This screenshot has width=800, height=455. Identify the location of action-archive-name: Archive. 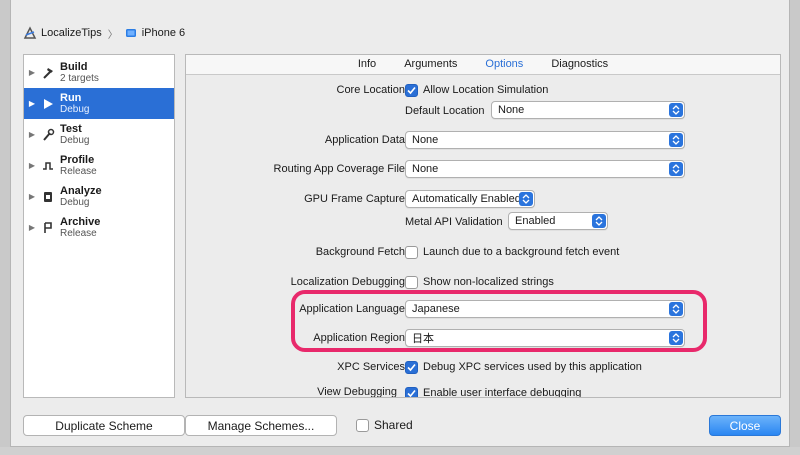
(80, 221).